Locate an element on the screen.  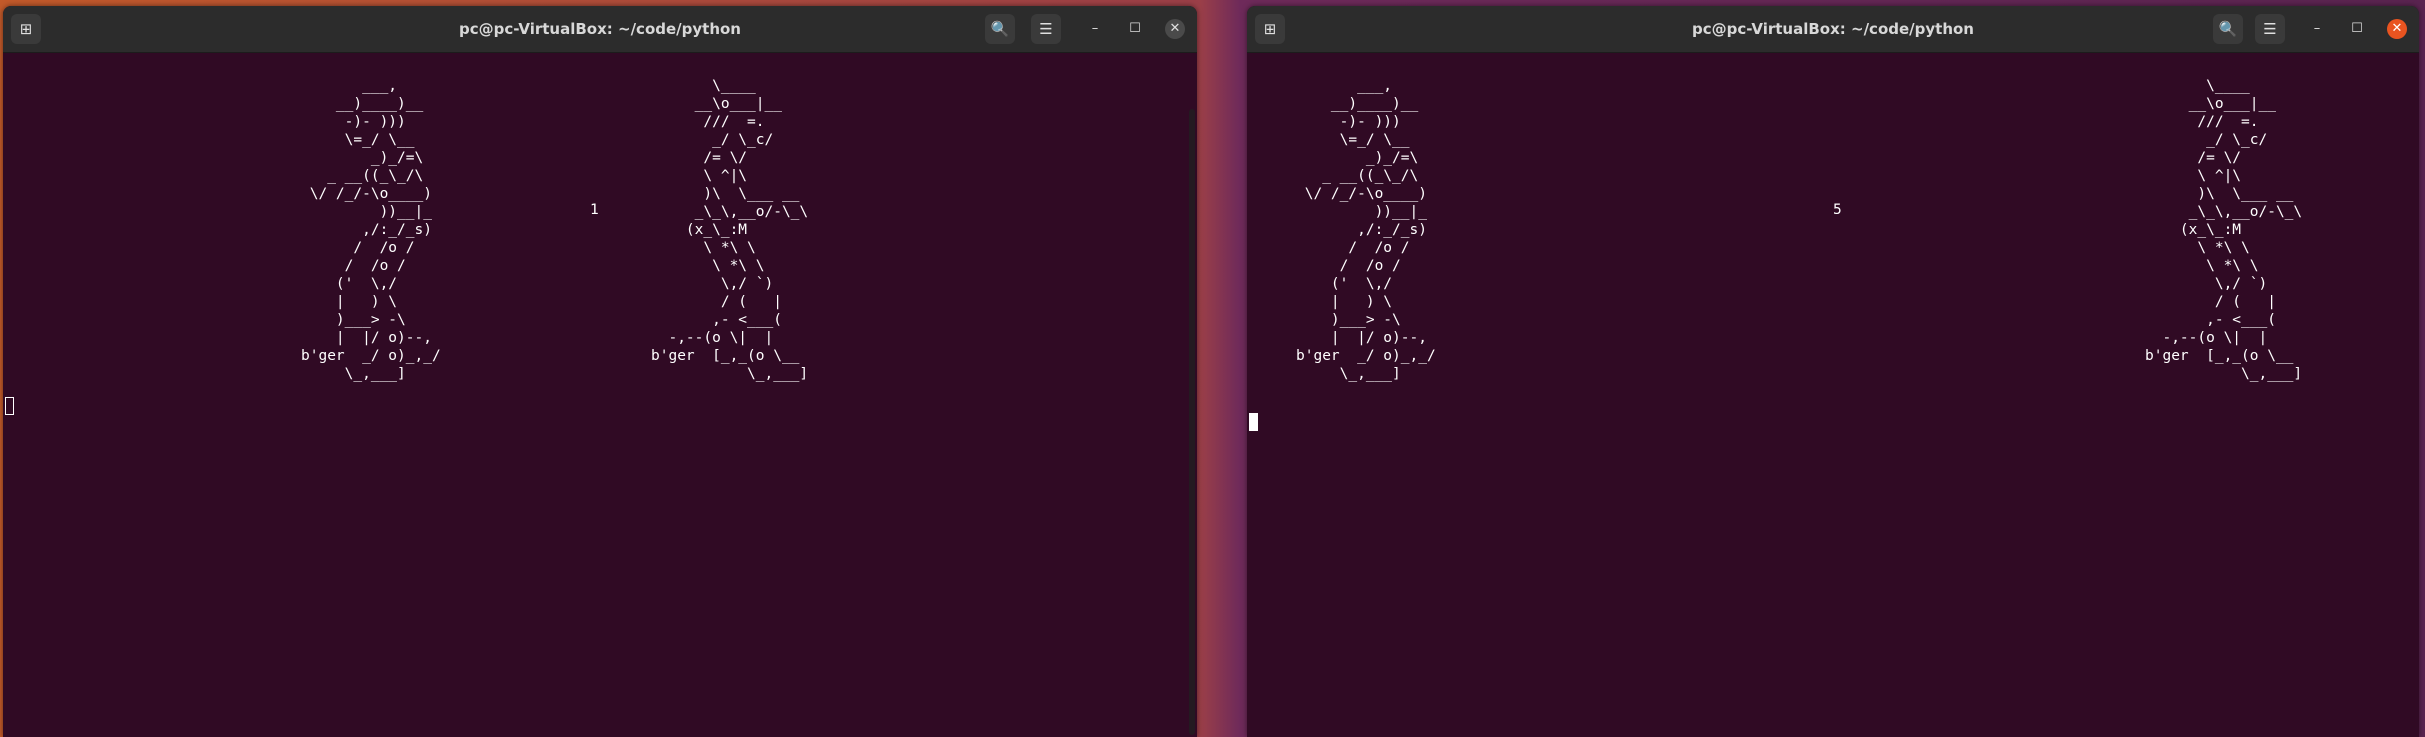
counter-text: 5 is located at coordinates (1837, 210).